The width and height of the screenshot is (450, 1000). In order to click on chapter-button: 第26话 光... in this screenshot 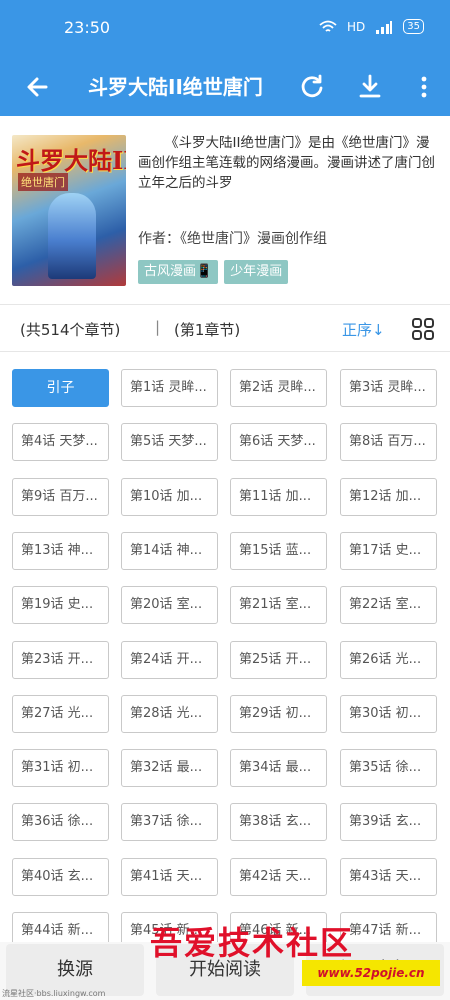, I will do `click(388, 659)`.